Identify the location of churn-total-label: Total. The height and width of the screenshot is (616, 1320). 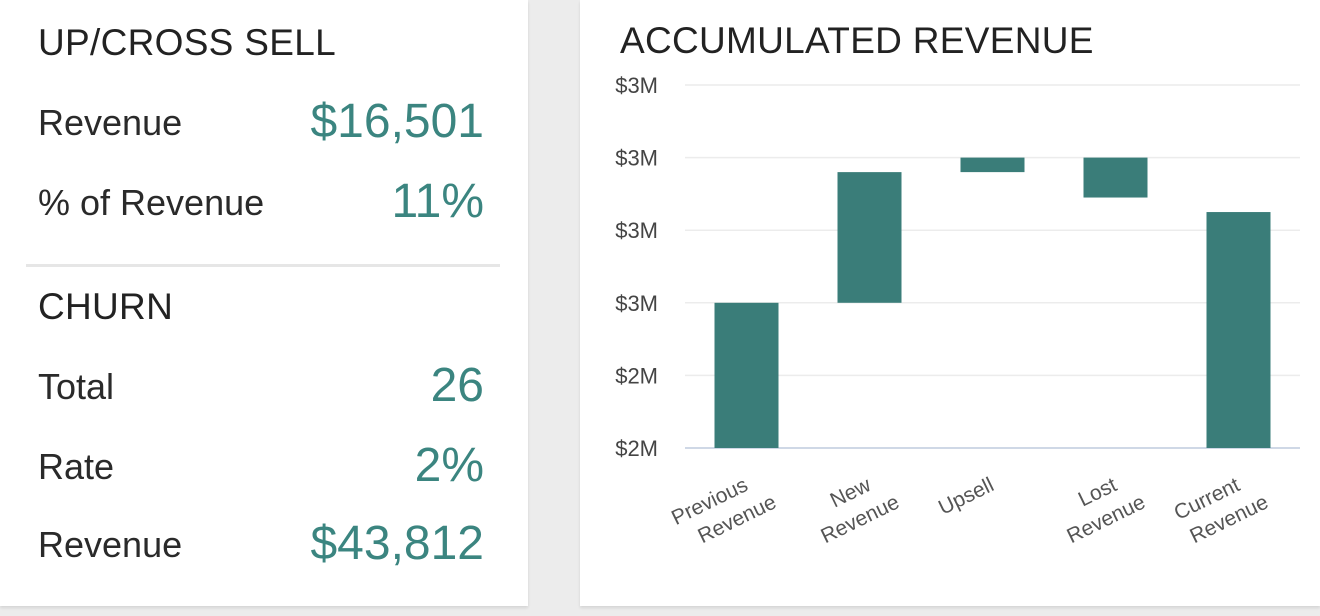
(76, 386).